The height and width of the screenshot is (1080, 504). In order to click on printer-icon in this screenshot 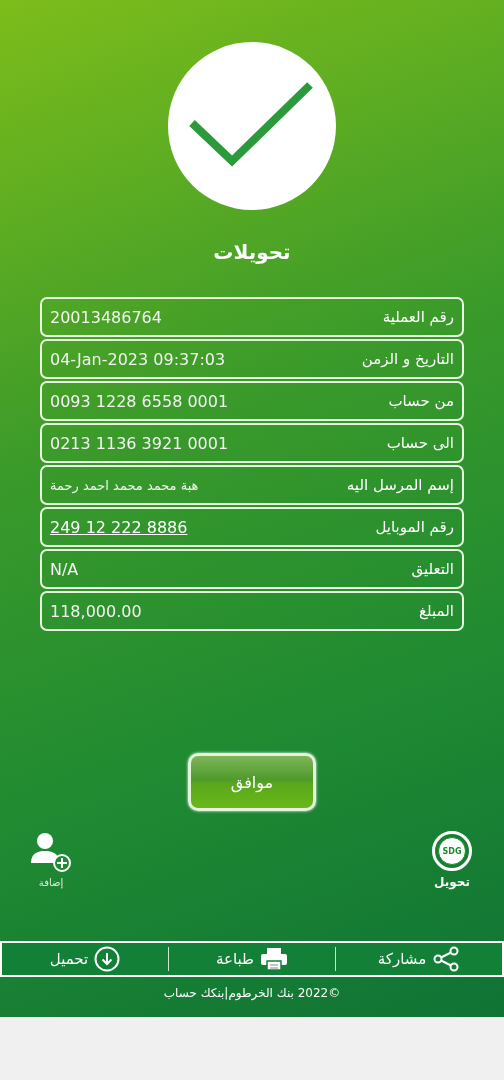, I will do `click(274, 959)`.